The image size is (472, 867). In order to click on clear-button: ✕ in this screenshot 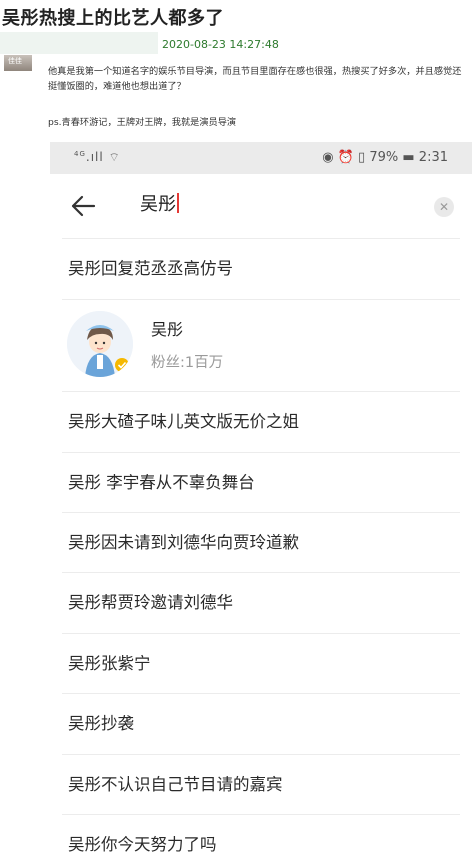, I will do `click(444, 207)`.